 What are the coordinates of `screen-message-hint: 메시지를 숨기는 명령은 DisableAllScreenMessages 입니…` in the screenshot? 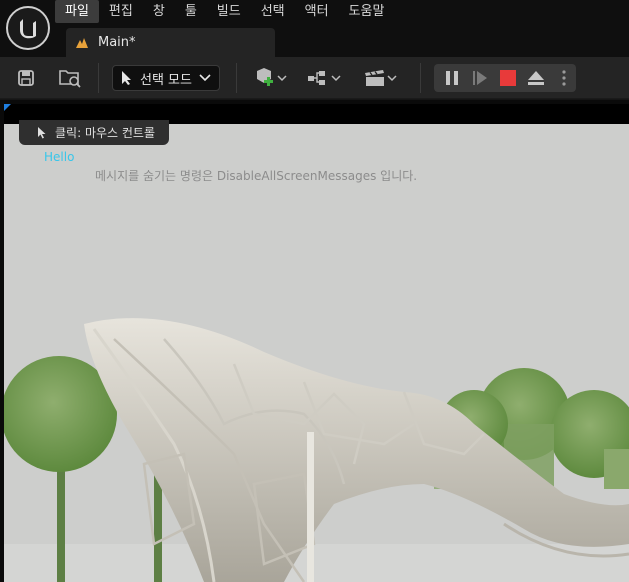 It's located at (256, 176).